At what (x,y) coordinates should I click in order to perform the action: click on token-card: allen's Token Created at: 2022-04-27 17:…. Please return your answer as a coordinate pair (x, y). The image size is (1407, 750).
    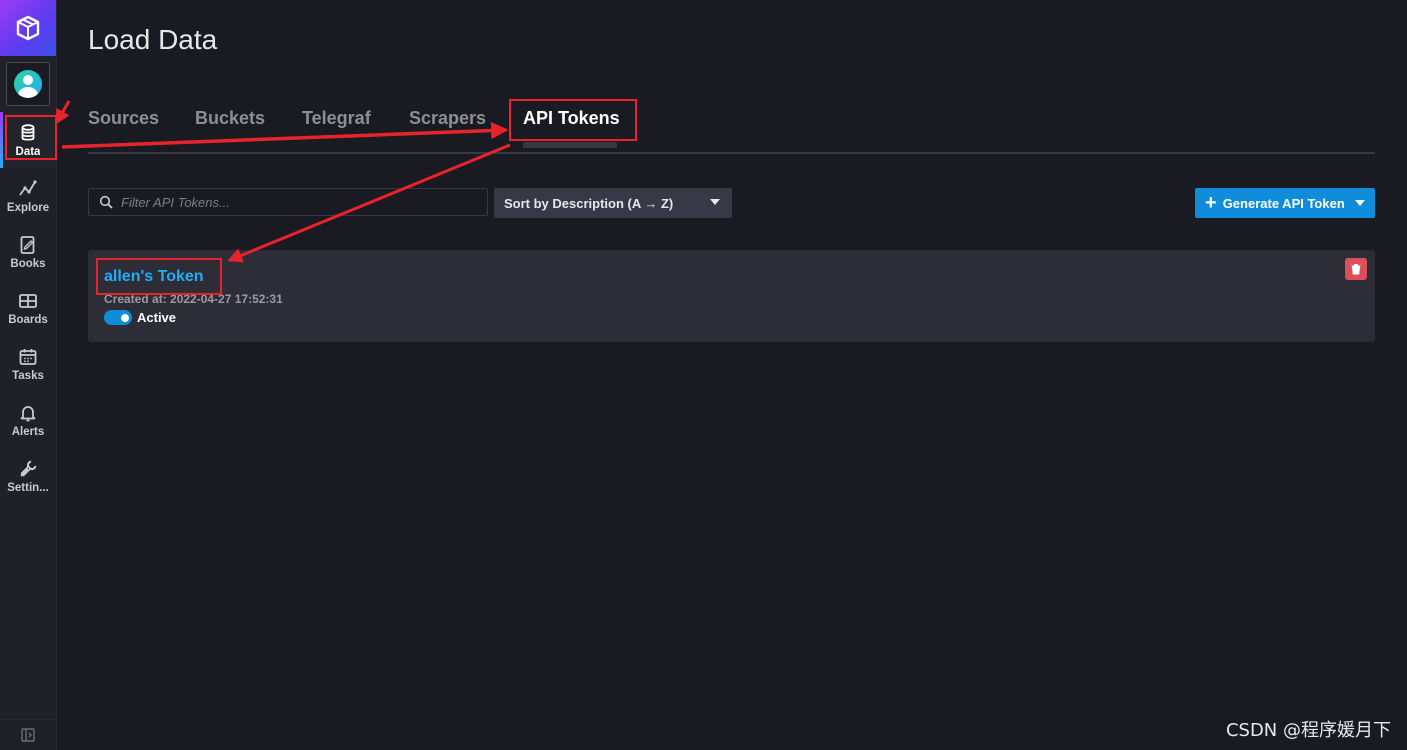
    Looking at the image, I should click on (731, 296).